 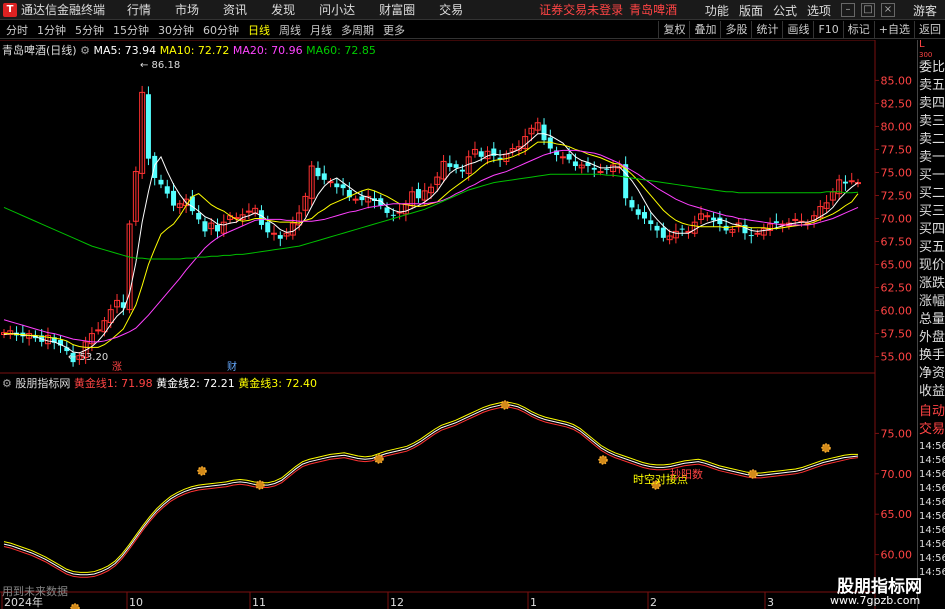 I want to click on menu-functions: 功能, so click(x=717, y=10).